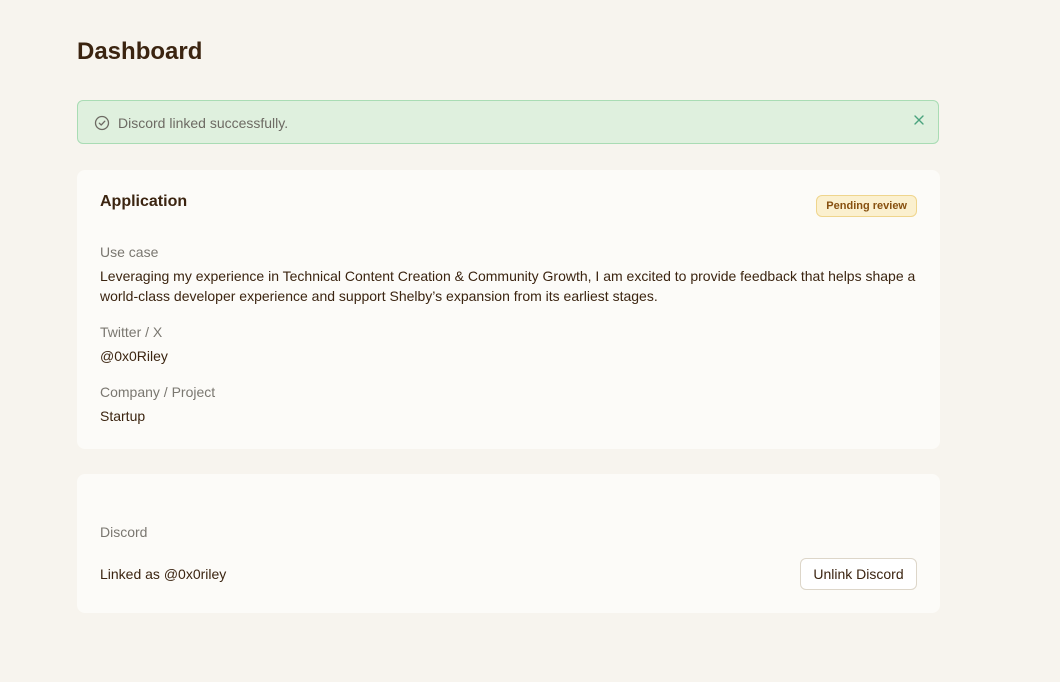 The height and width of the screenshot is (682, 1060). I want to click on company-label: Company / Project, so click(158, 392).